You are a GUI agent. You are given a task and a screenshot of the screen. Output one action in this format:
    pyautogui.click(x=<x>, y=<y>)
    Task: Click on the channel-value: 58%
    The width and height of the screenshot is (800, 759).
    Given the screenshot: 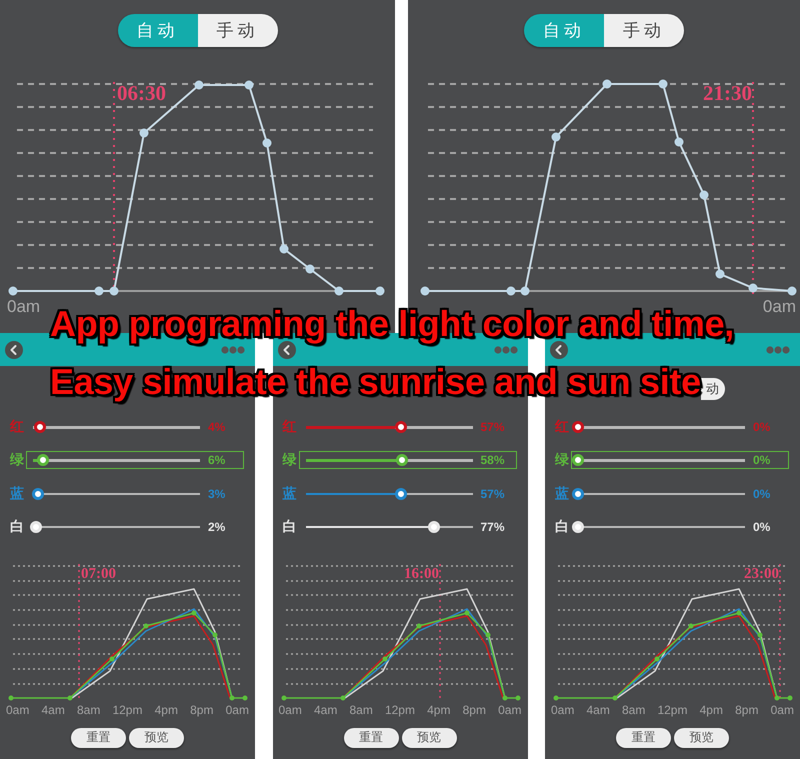 What is the action you would take?
    pyautogui.click(x=492, y=460)
    